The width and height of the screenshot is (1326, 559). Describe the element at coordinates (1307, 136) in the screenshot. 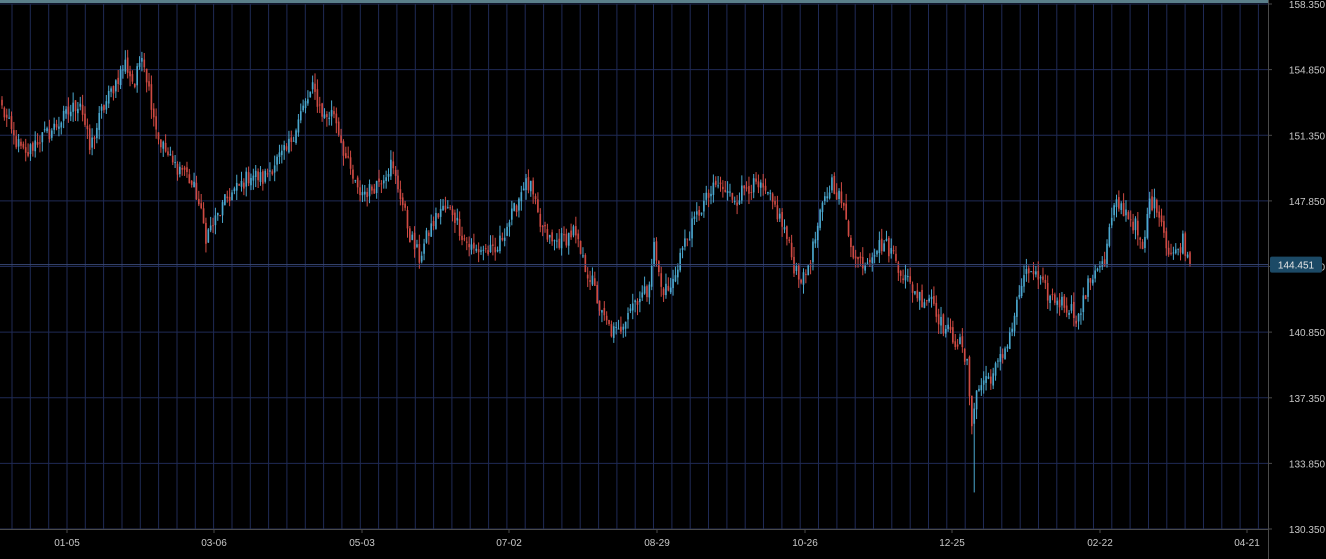

I see `y-tick-label: 151.350` at that location.